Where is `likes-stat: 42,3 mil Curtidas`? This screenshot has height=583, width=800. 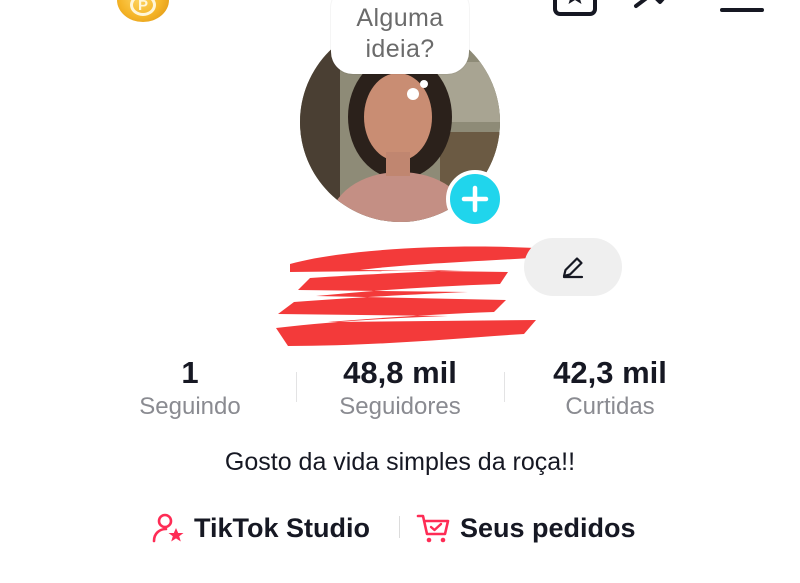
likes-stat: 42,3 mil Curtidas is located at coordinates (610, 388).